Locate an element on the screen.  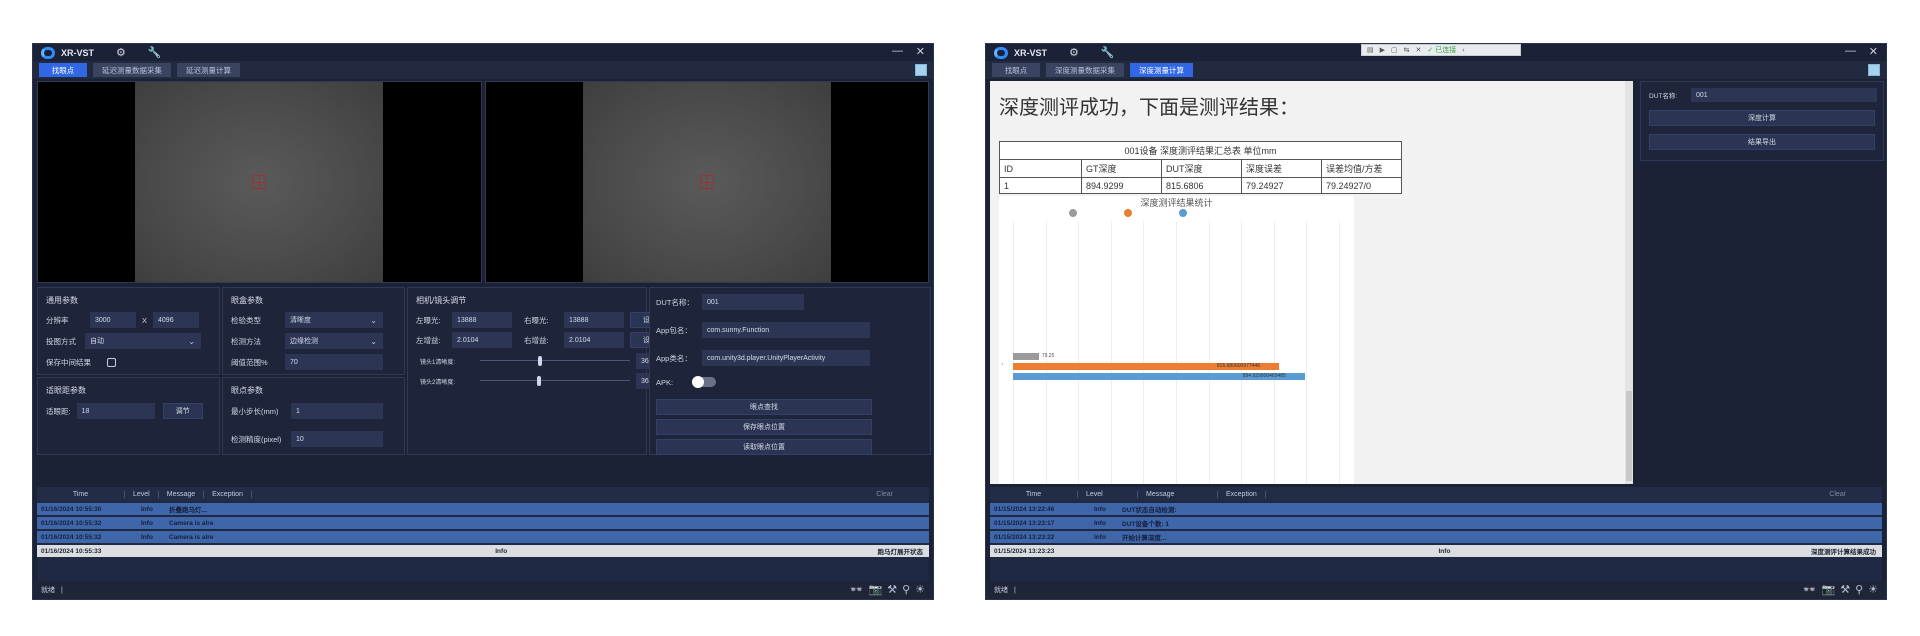
projection-select: 自动 ⌄ is located at coordinates (143, 341).